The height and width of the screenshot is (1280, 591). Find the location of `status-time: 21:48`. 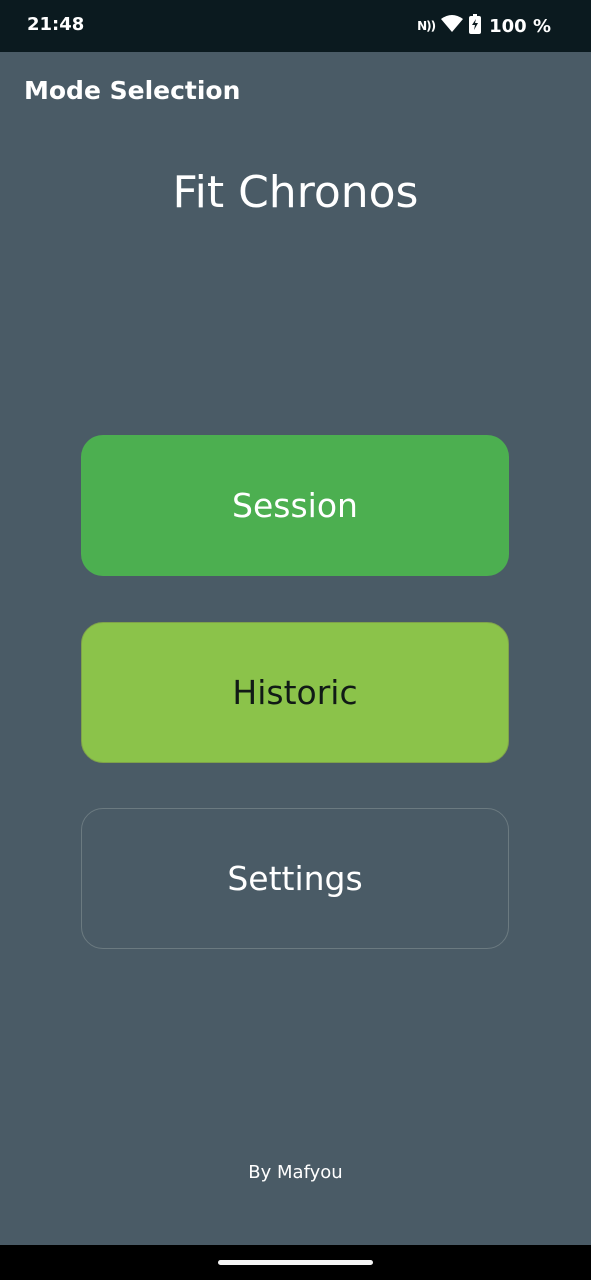

status-time: 21:48 is located at coordinates (56, 24).